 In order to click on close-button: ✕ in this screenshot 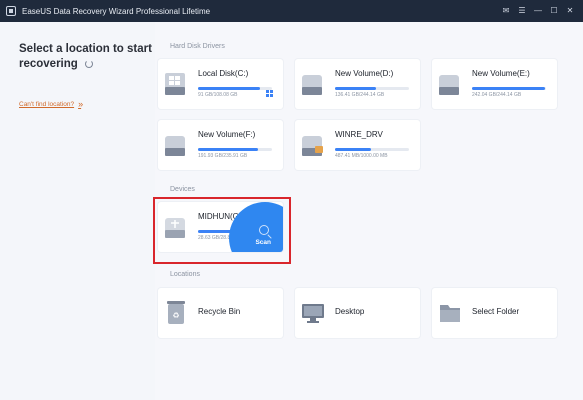, I will do `click(570, 11)`.